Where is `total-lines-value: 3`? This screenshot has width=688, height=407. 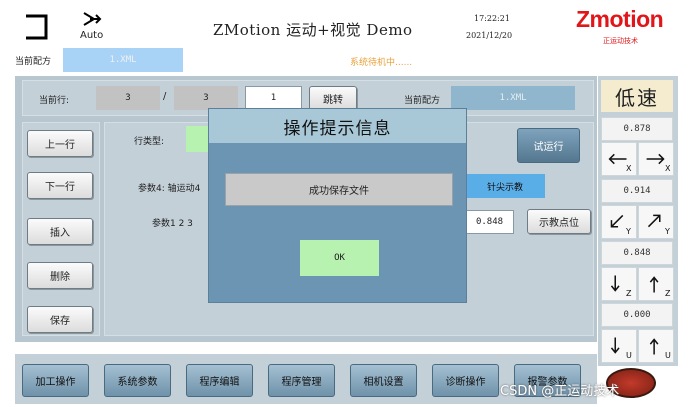 total-lines-value: 3 is located at coordinates (206, 98).